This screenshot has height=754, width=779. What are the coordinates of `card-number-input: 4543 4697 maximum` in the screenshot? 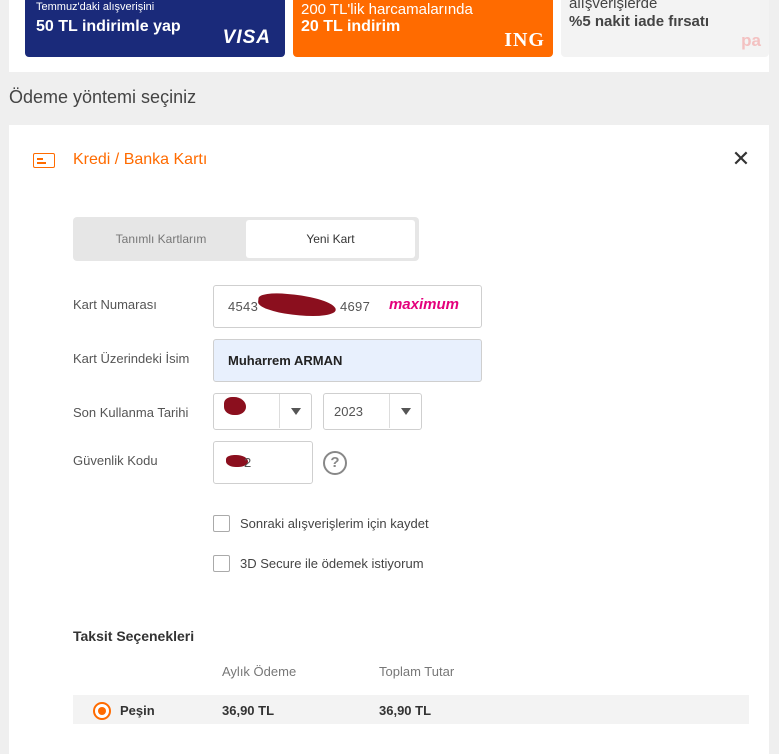 It's located at (347, 306).